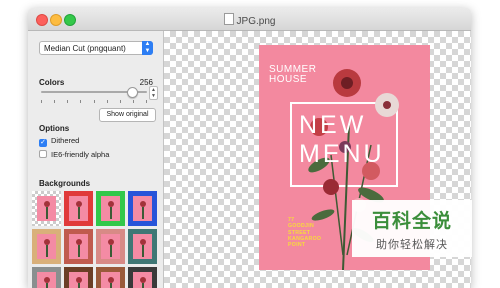 The height and width of the screenshot is (288, 500). What do you see at coordinates (80, 154) in the screenshot?
I see `ie6-alpha-label: IE6-friendly alpha` at bounding box center [80, 154].